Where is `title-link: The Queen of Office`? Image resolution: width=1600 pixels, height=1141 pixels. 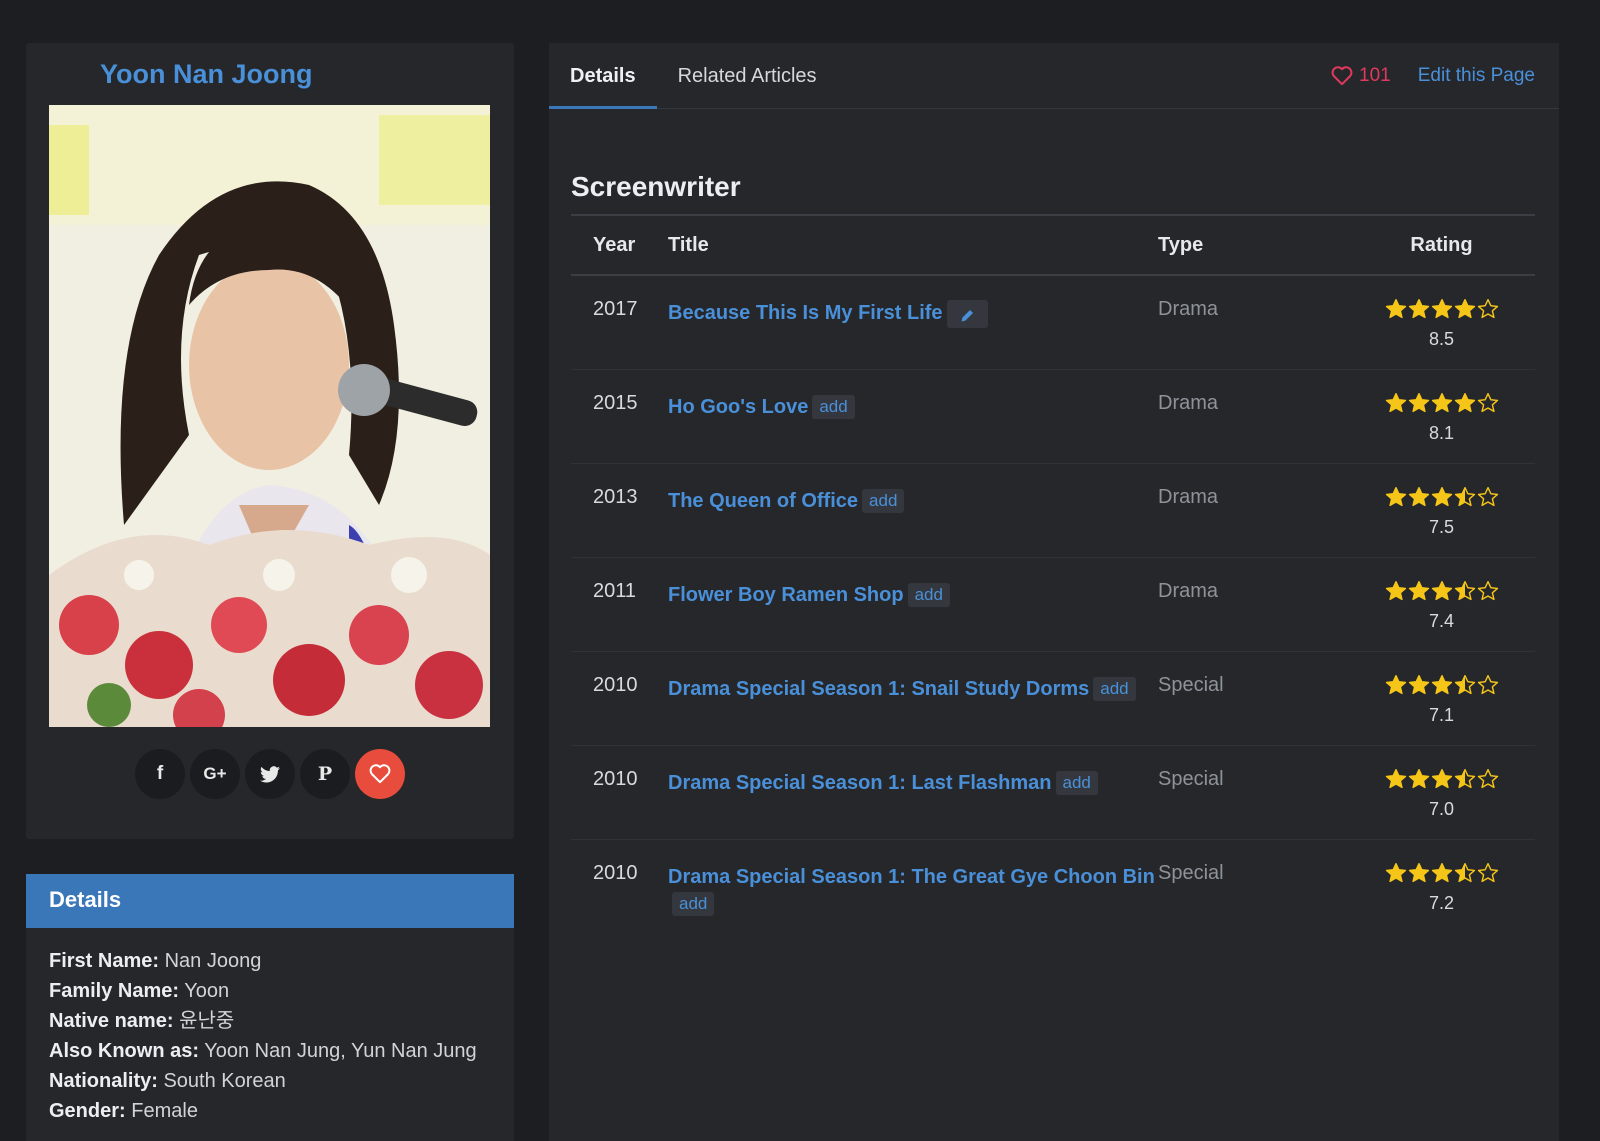
title-link: The Queen of Office is located at coordinates (763, 501).